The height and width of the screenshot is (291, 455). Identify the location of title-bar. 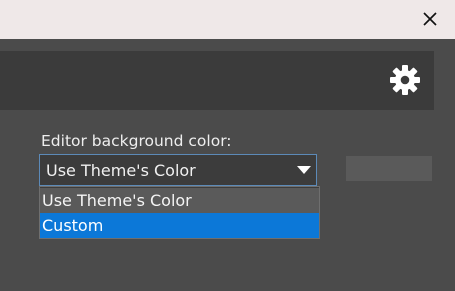
(227, 19).